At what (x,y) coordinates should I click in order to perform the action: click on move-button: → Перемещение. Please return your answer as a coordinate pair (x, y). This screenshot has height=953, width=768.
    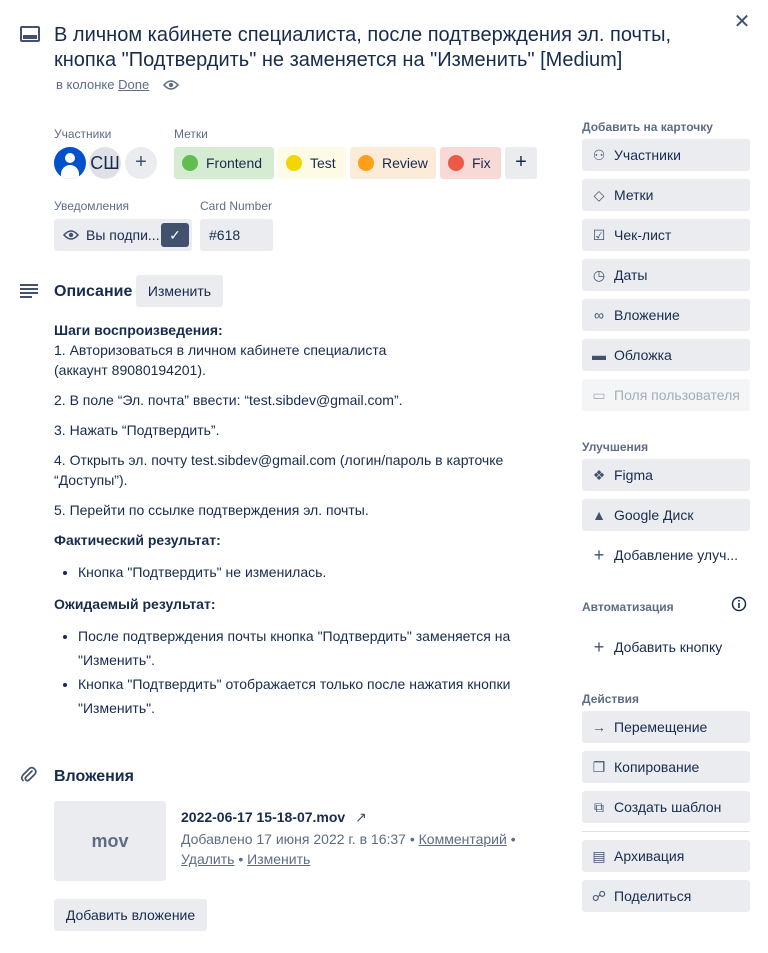
    Looking at the image, I should click on (666, 727).